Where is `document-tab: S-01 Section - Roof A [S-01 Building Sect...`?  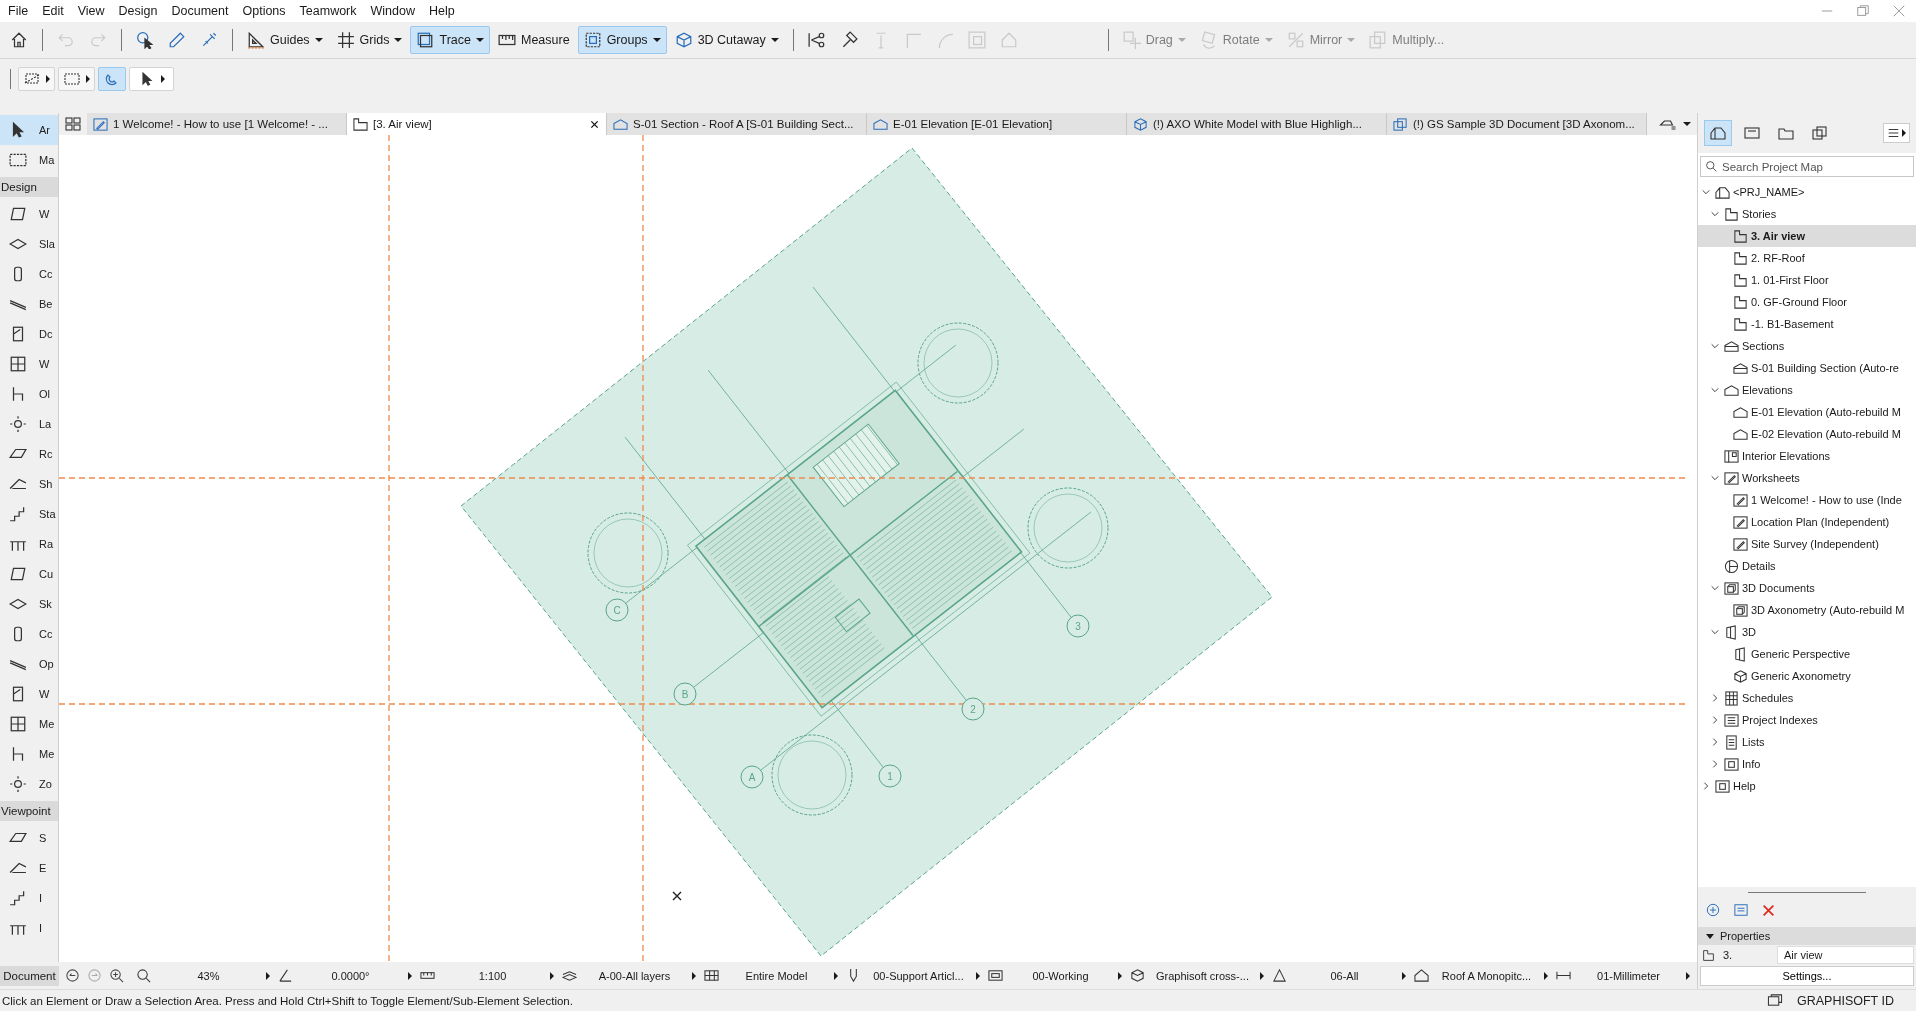
document-tab: S-01 Section - Roof A [S-01 Building Sect... is located at coordinates (737, 124).